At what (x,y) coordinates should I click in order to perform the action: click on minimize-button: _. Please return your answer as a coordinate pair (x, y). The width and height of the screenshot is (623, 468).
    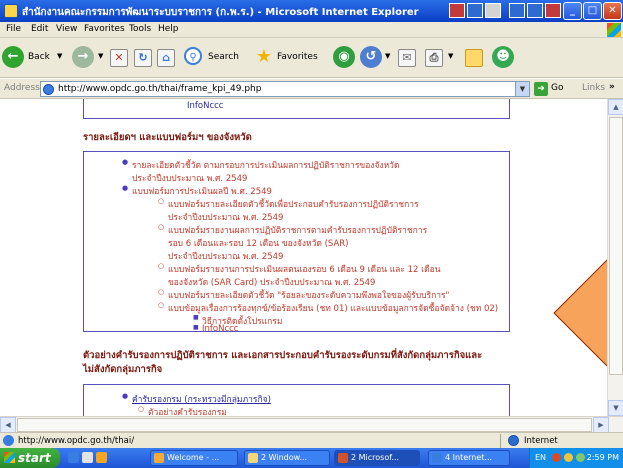
    Looking at the image, I should click on (572, 11).